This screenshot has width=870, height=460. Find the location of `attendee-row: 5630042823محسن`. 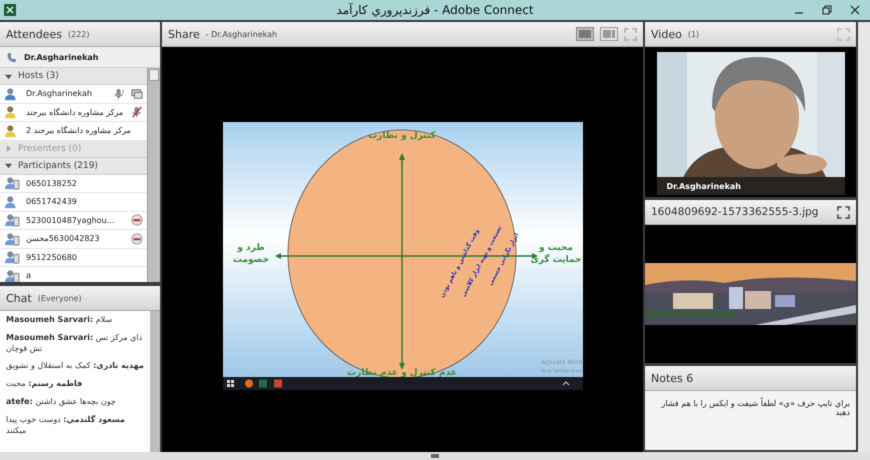

attendee-row: 5630042823محسن is located at coordinates (73, 239).